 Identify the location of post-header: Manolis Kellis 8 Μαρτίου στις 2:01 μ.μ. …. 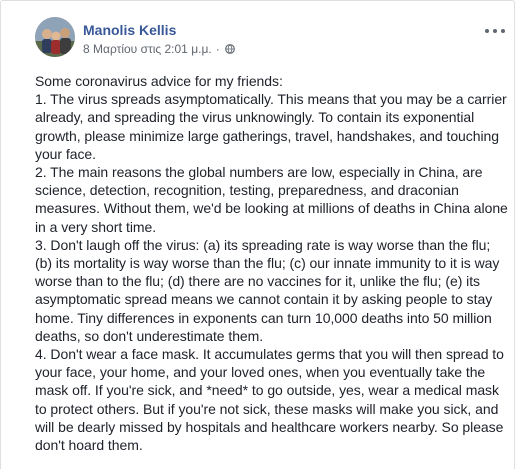
(270, 39).